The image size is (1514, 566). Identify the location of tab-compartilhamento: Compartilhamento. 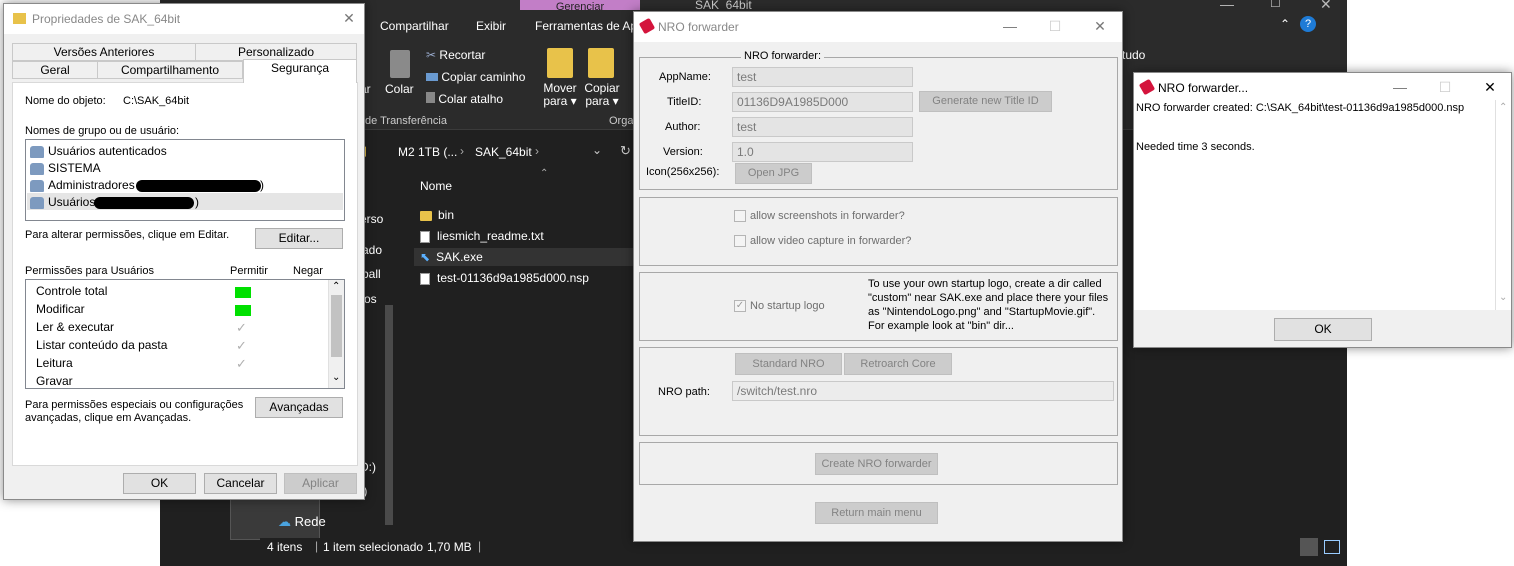
(170, 70).